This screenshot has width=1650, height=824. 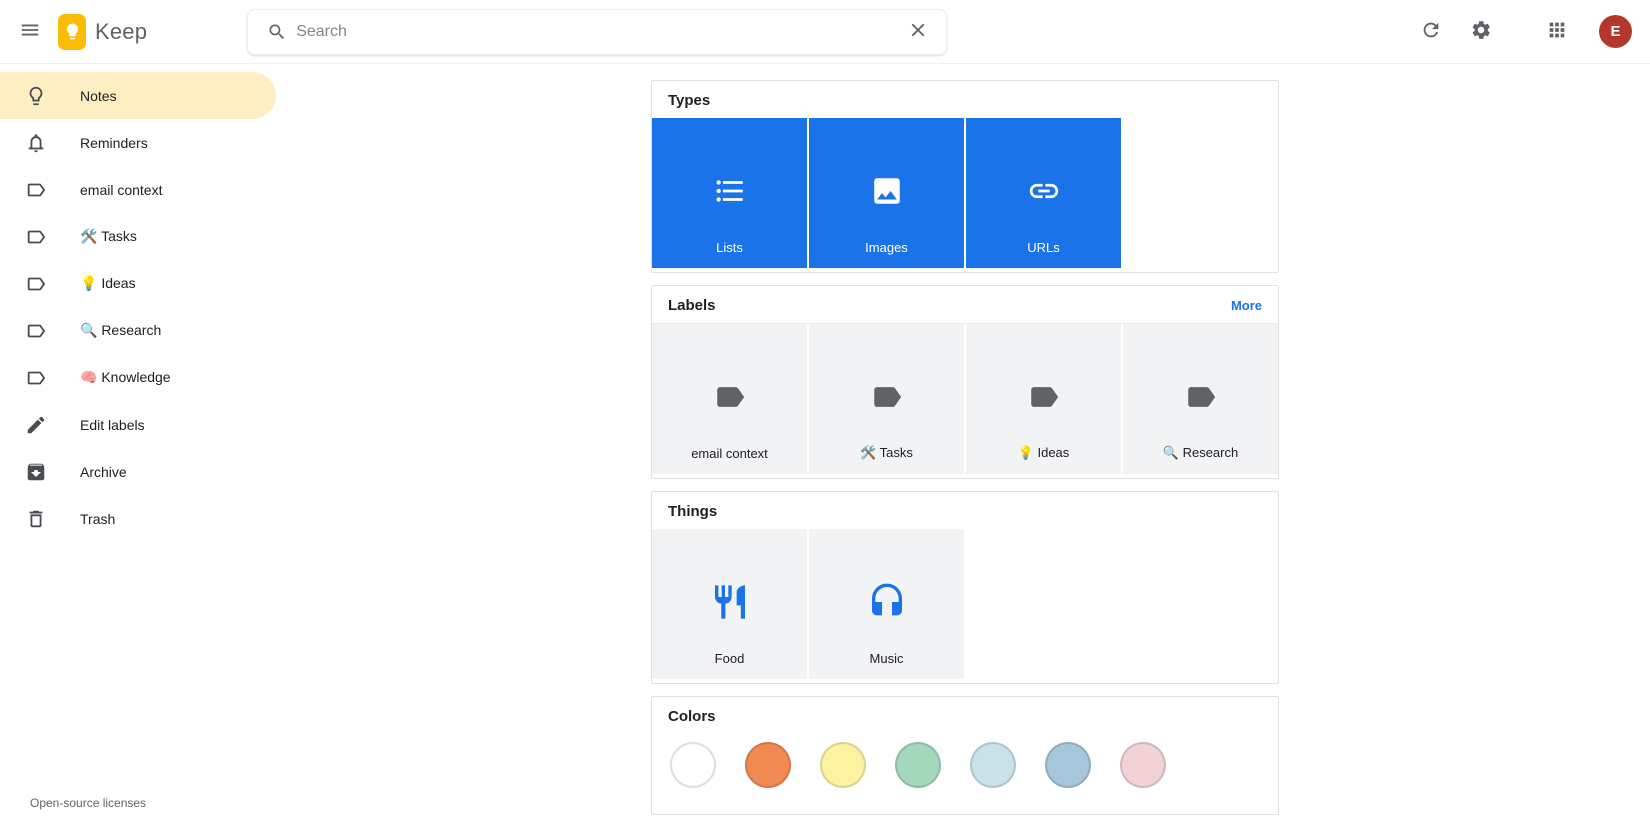 What do you see at coordinates (36, 519) in the screenshot?
I see `trash-icon` at bounding box center [36, 519].